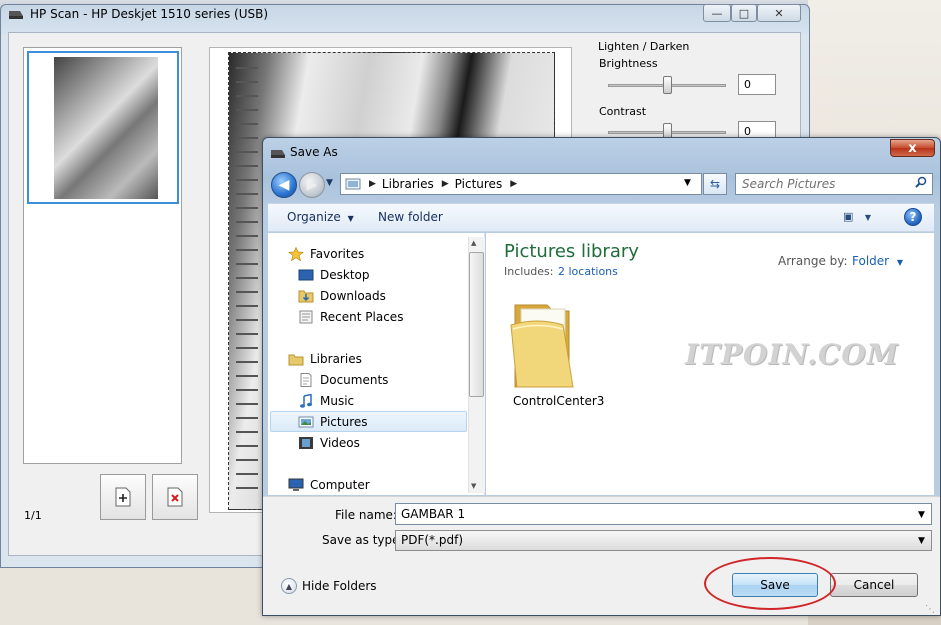 The height and width of the screenshot is (625, 941). What do you see at coordinates (336, 359) in the screenshot?
I see `nav-label: Libraries` at bounding box center [336, 359].